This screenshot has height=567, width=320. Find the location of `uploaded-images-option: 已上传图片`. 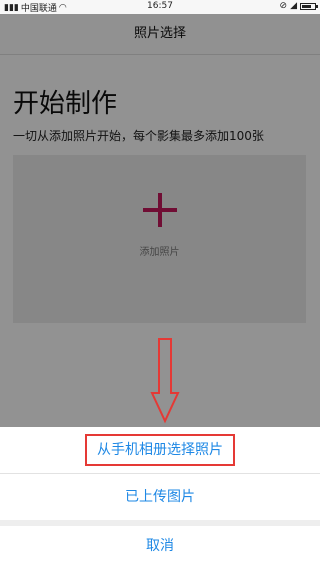

uploaded-images-option: 已上传图片 is located at coordinates (160, 497).